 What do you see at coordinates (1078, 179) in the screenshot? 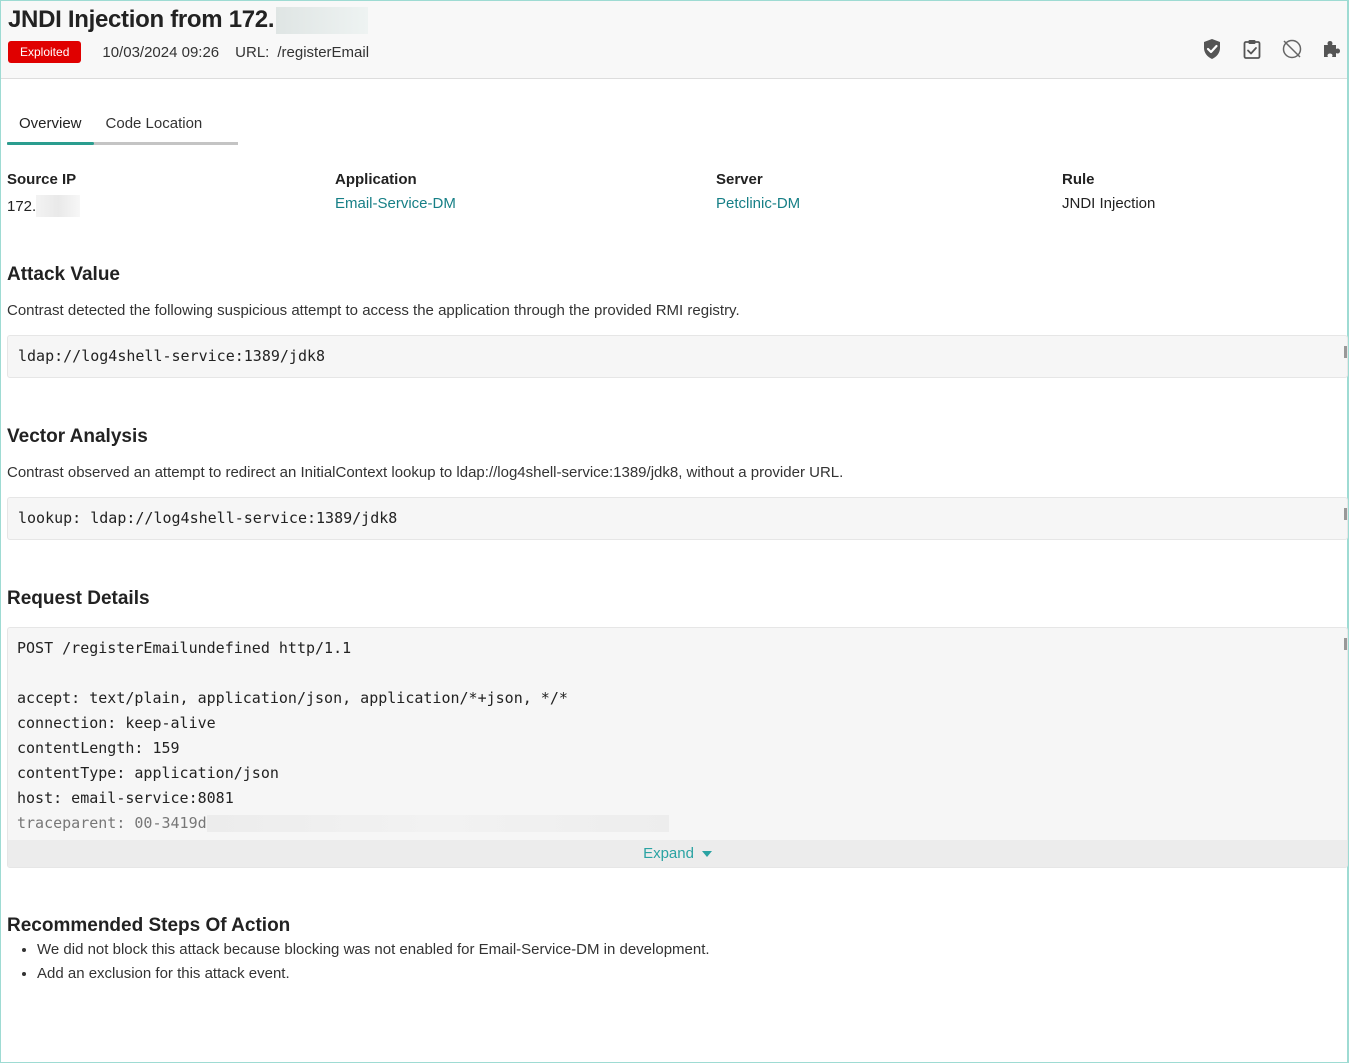
I see `rule-label: Rule` at bounding box center [1078, 179].